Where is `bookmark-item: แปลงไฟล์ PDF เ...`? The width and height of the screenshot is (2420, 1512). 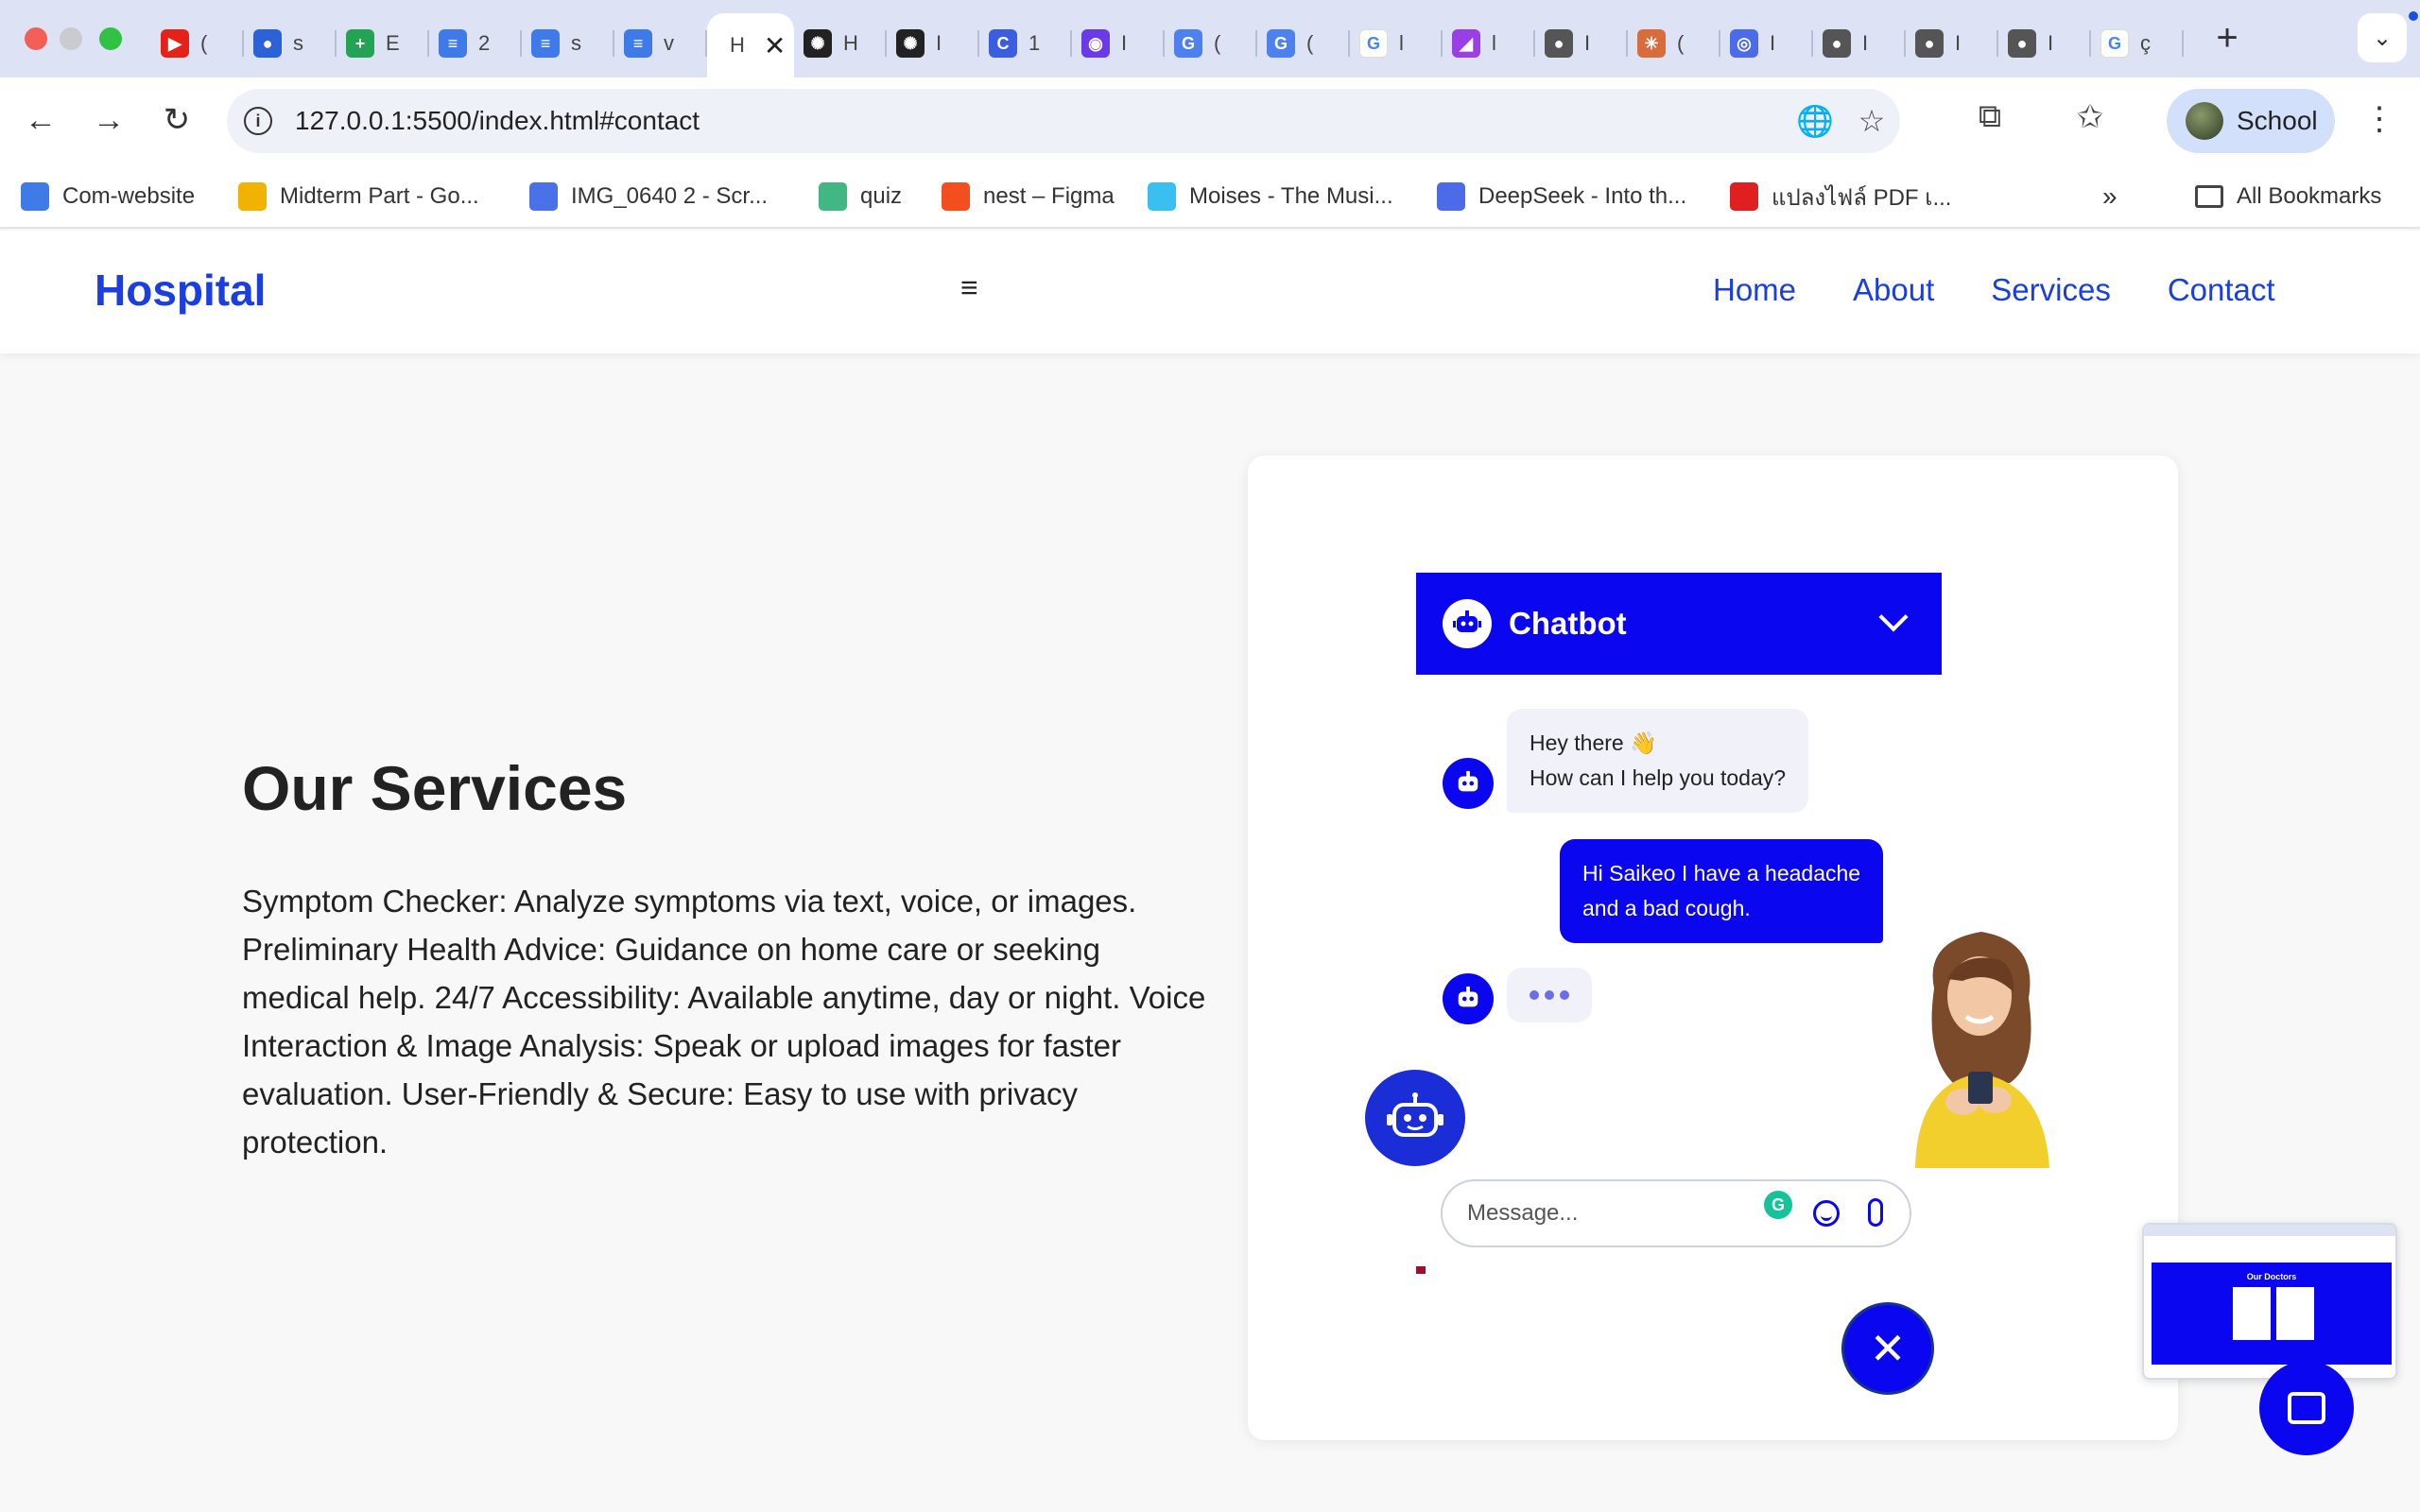 bookmark-item: แปลงไฟล์ PDF เ... is located at coordinates (1840, 197).